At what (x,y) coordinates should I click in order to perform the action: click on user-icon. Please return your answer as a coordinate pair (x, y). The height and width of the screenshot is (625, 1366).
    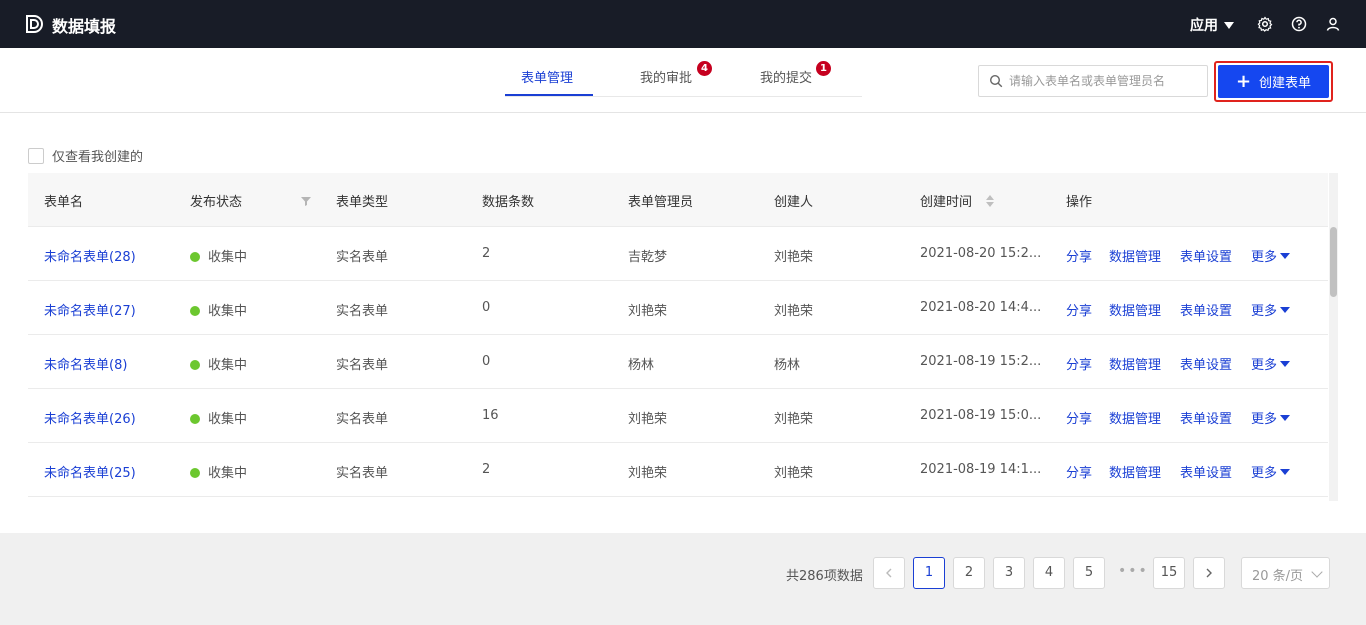
    Looking at the image, I should click on (1333, 24).